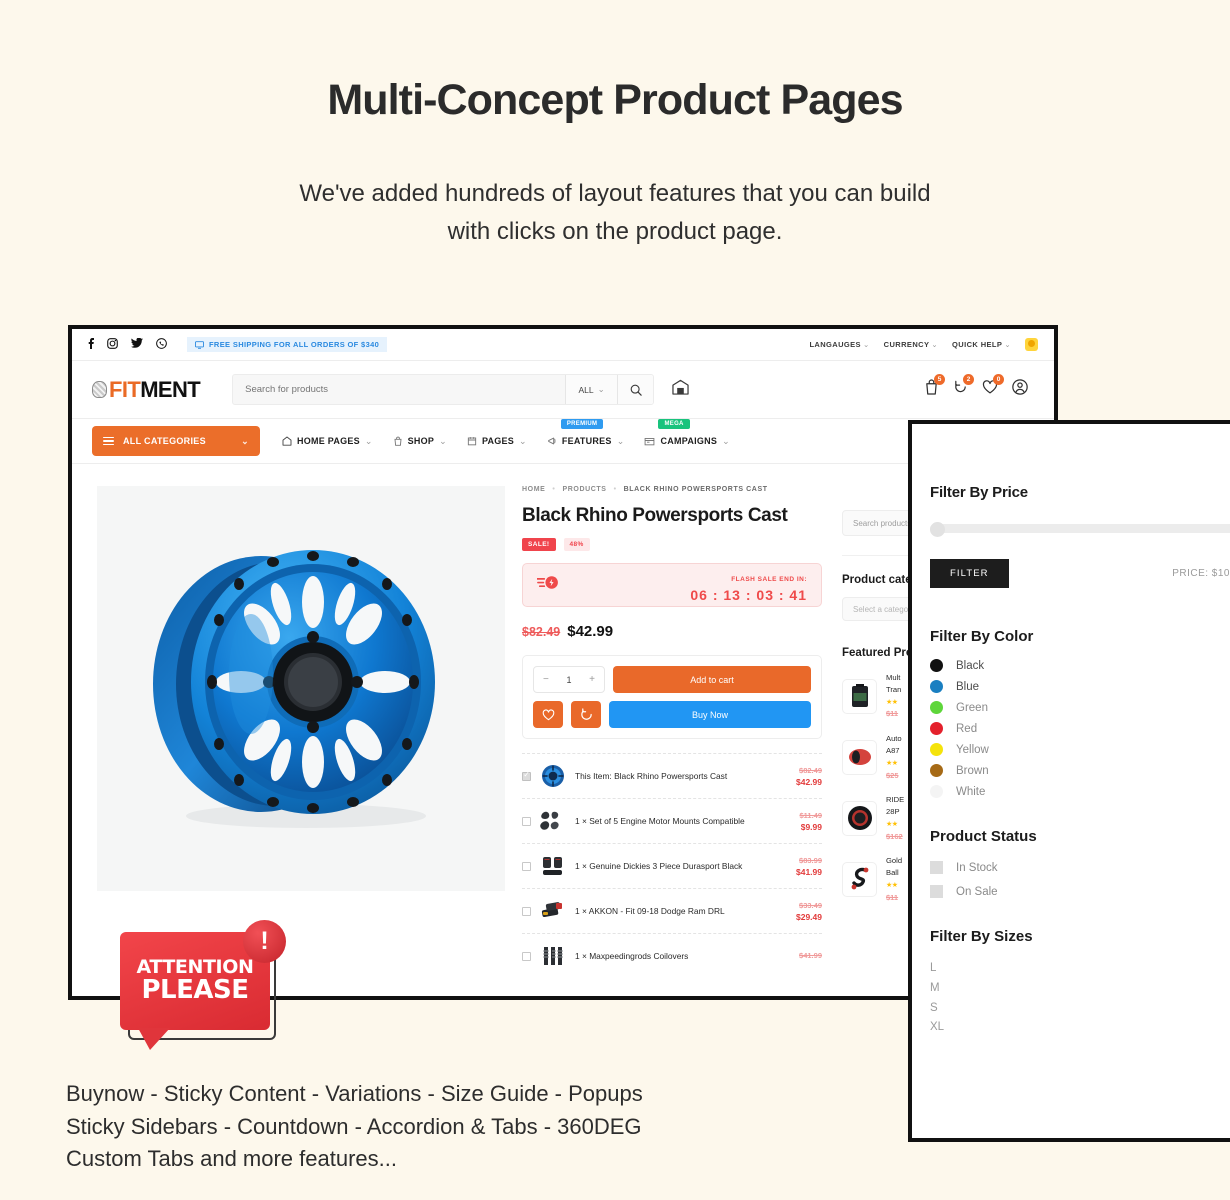  What do you see at coordinates (586, 389) in the screenshot?
I see `search-scope-label: ALL` at bounding box center [586, 389].